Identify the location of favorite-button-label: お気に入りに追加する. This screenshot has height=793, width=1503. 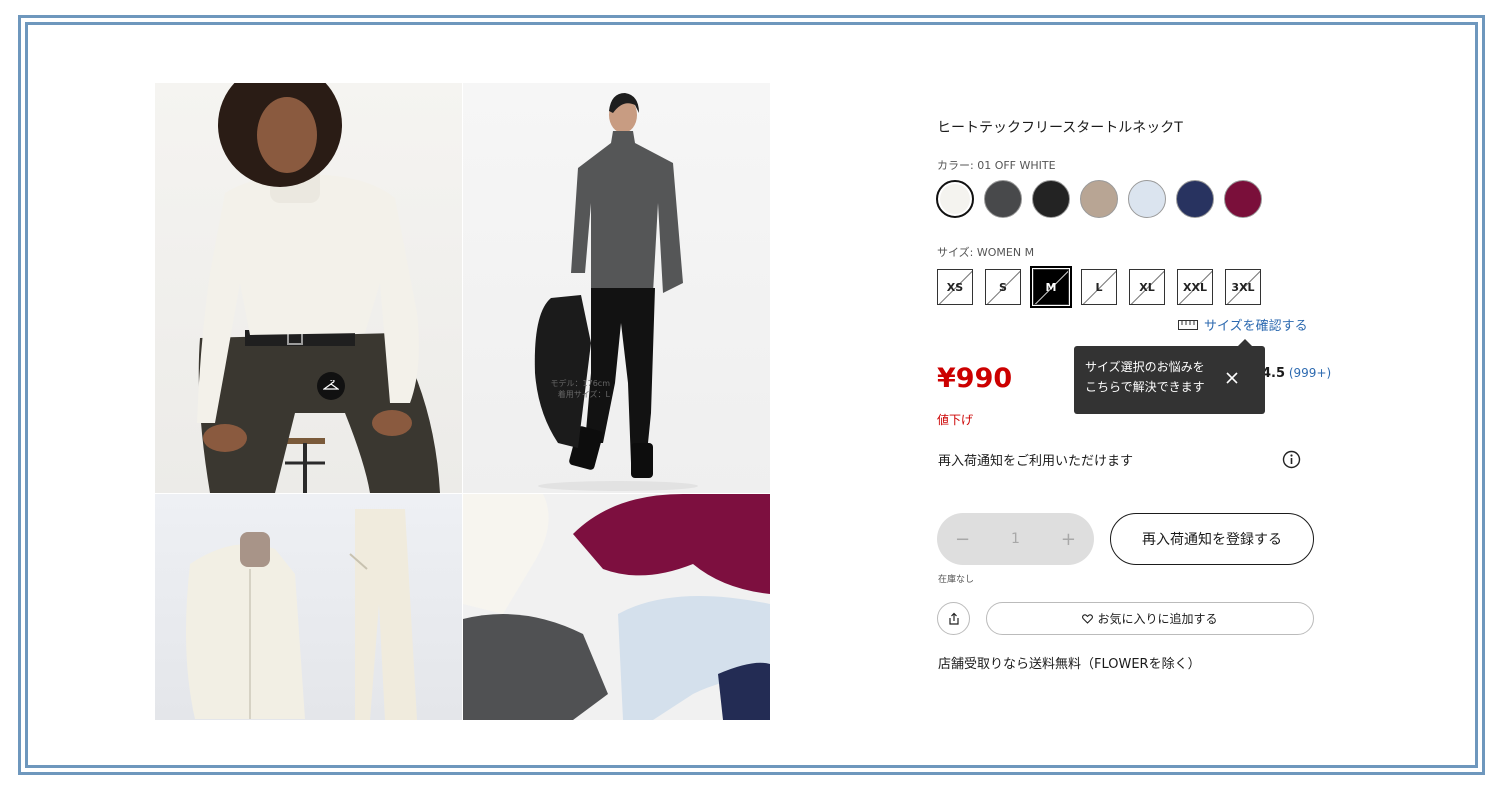
(1157, 619).